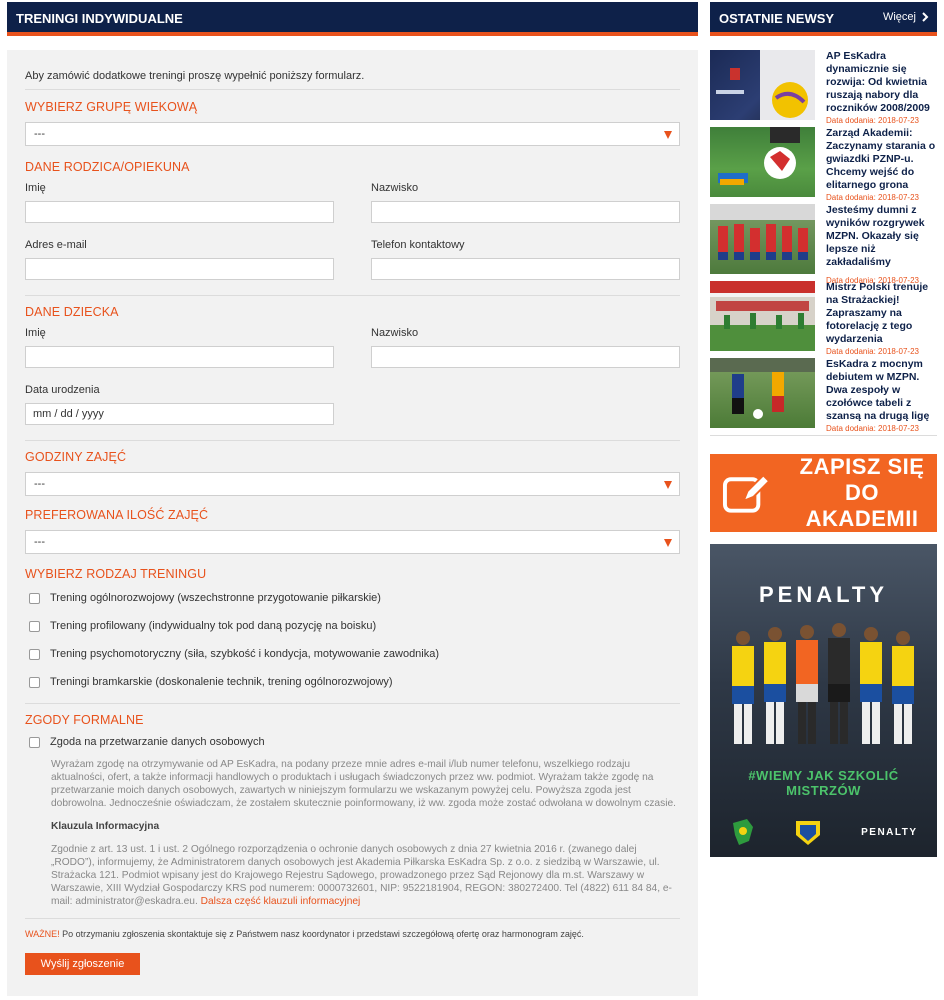  Describe the element at coordinates (823, 594) in the screenshot. I see `ad-brand: PENALTY` at that location.